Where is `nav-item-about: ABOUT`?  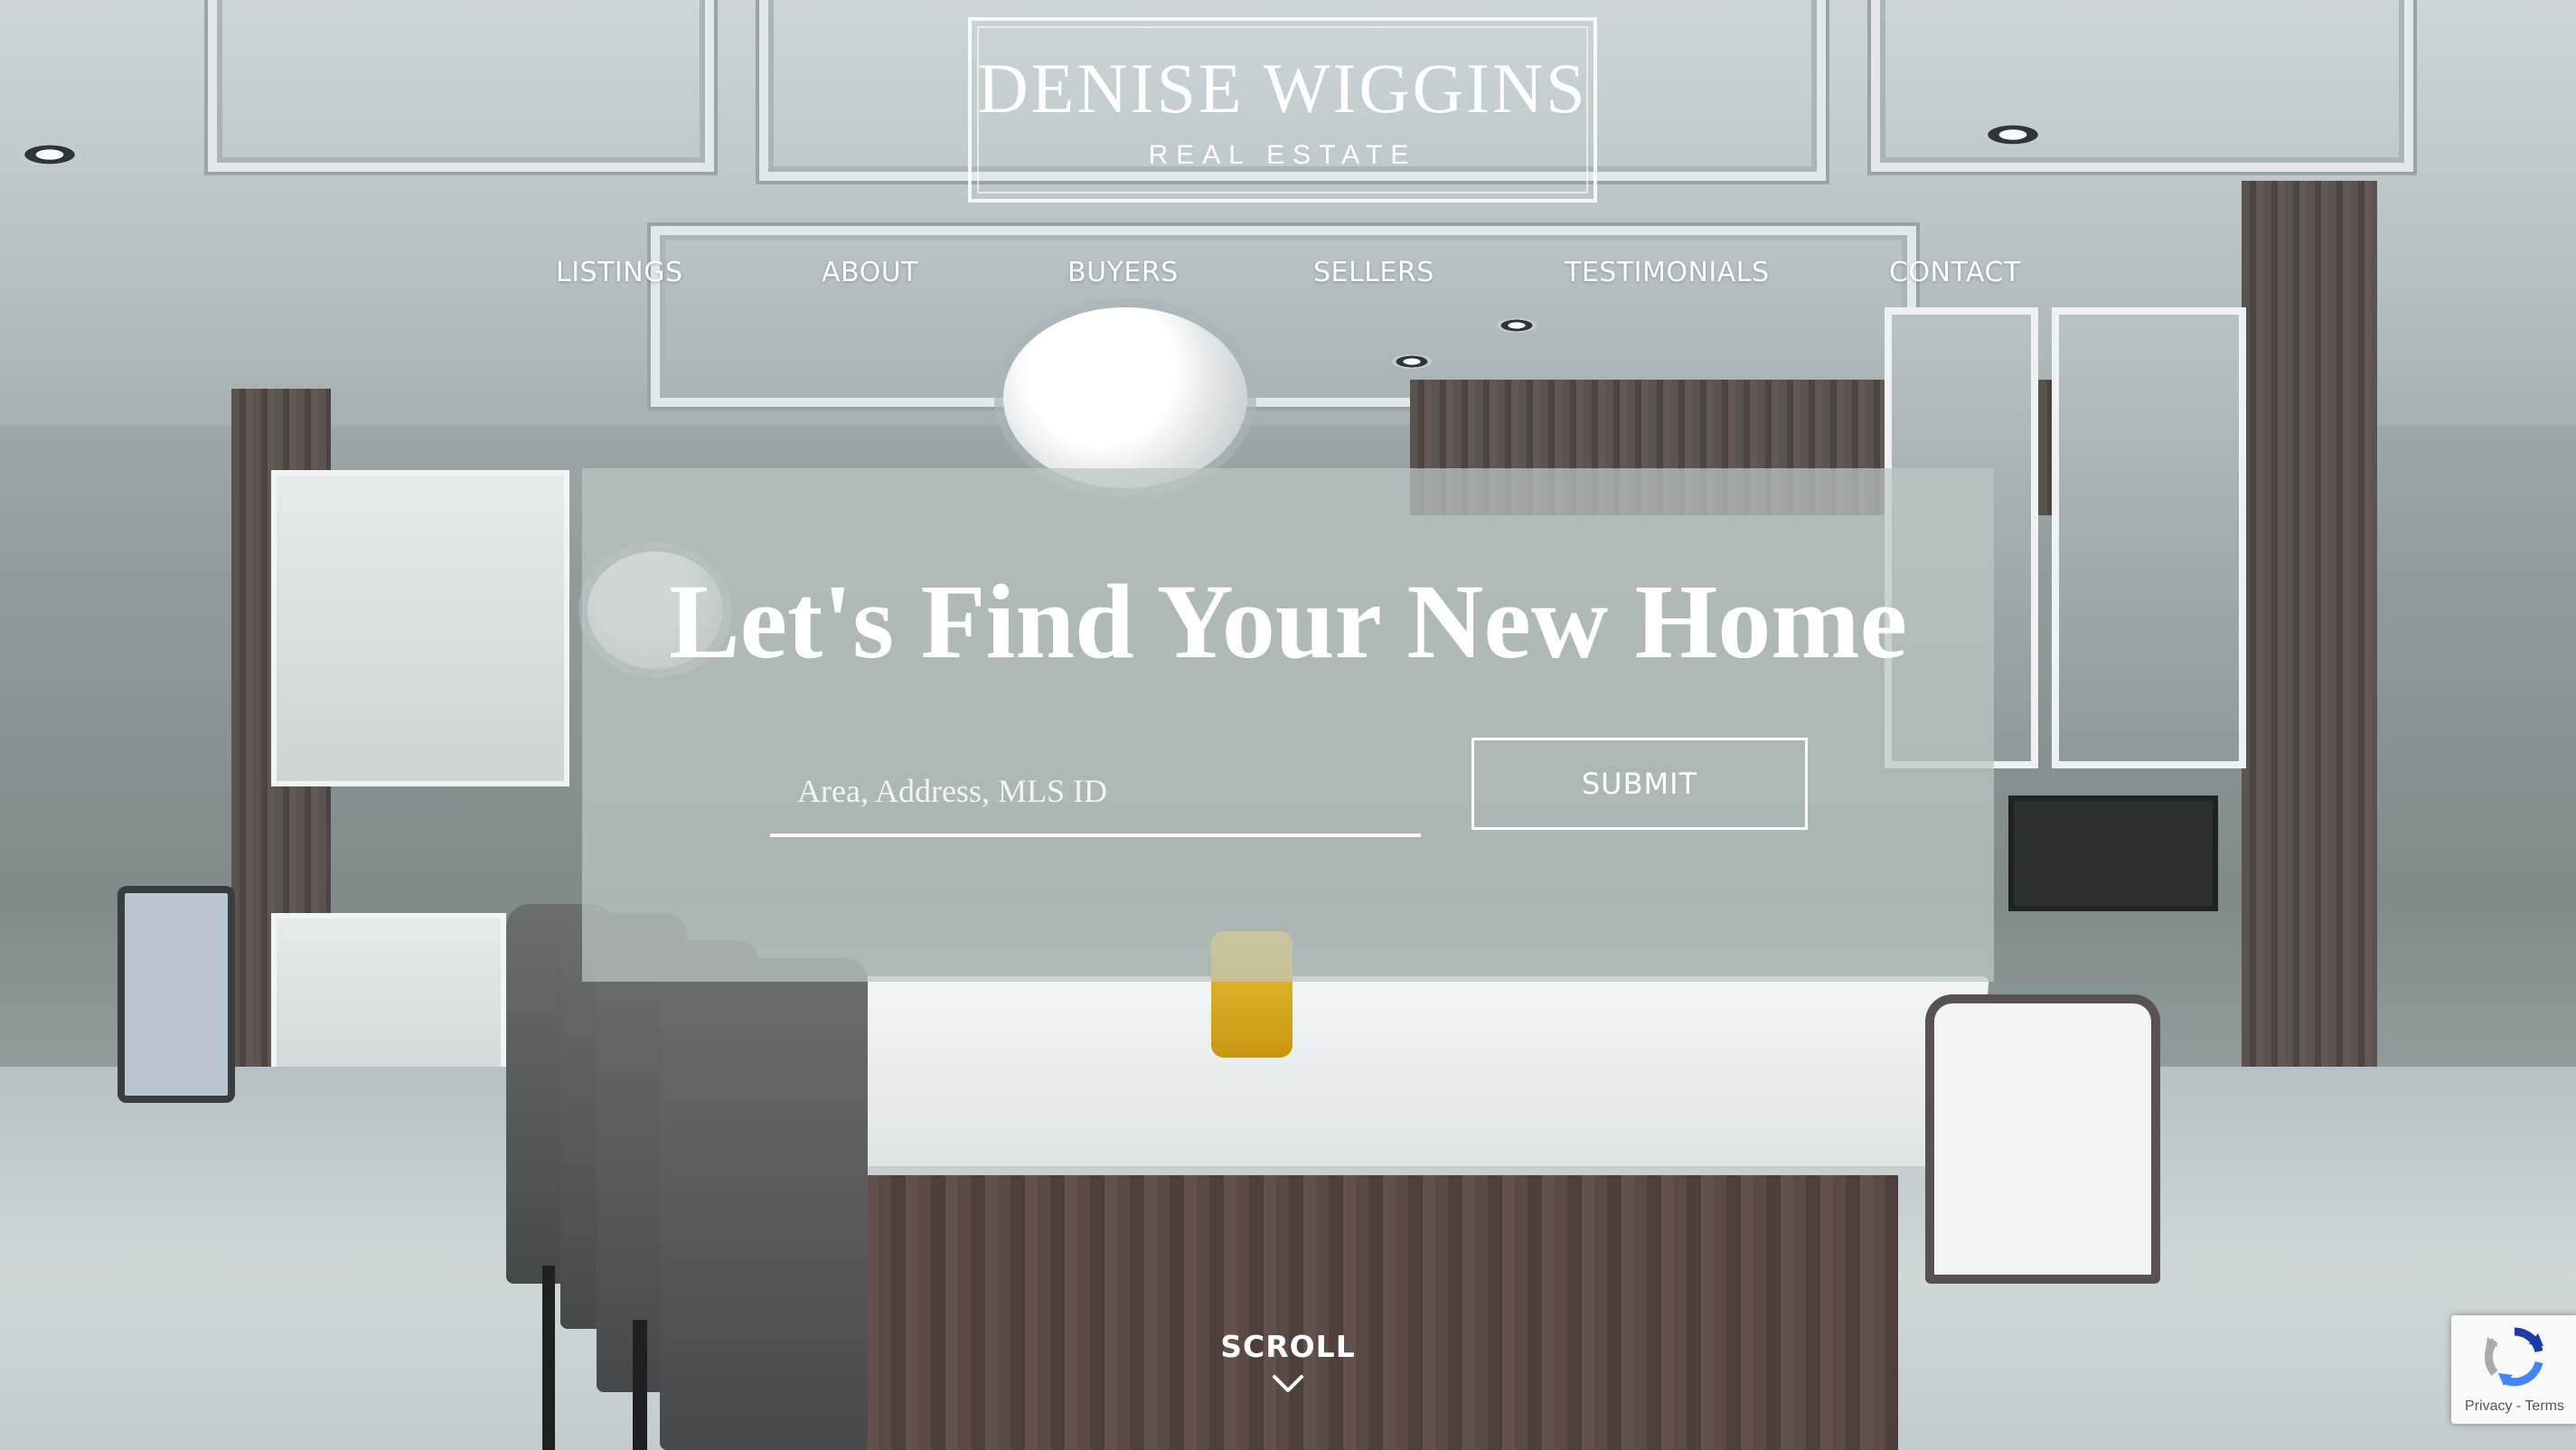
nav-item-about: ABOUT is located at coordinates (870, 273).